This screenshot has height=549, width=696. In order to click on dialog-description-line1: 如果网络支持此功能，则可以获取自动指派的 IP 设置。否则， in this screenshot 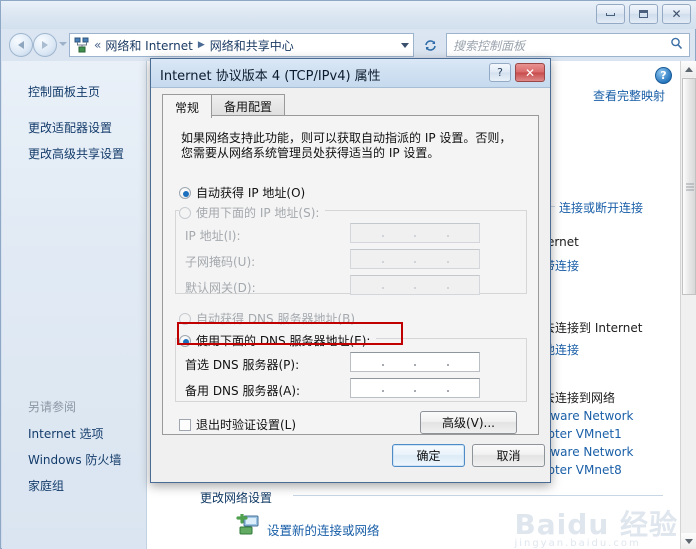, I will do `click(346, 138)`.